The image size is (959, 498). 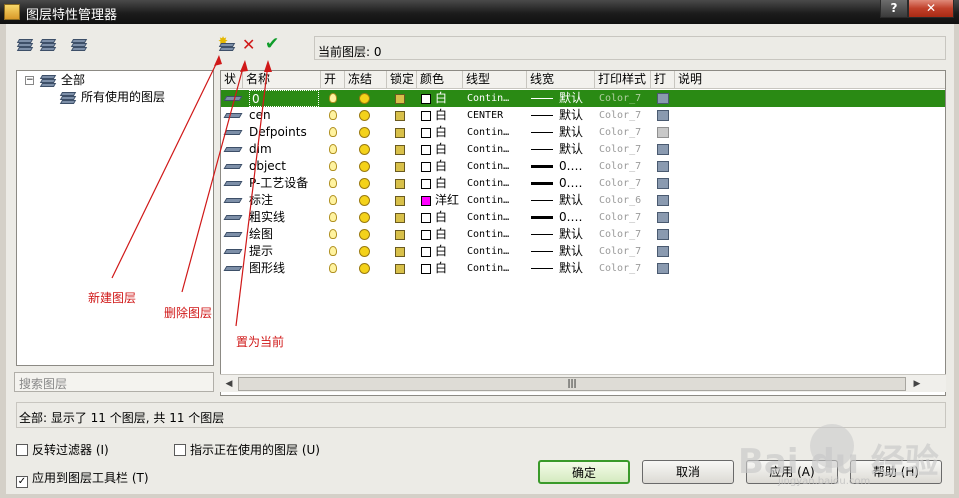 I want to click on layer-name: P-工艺设备, so click(x=284, y=183).